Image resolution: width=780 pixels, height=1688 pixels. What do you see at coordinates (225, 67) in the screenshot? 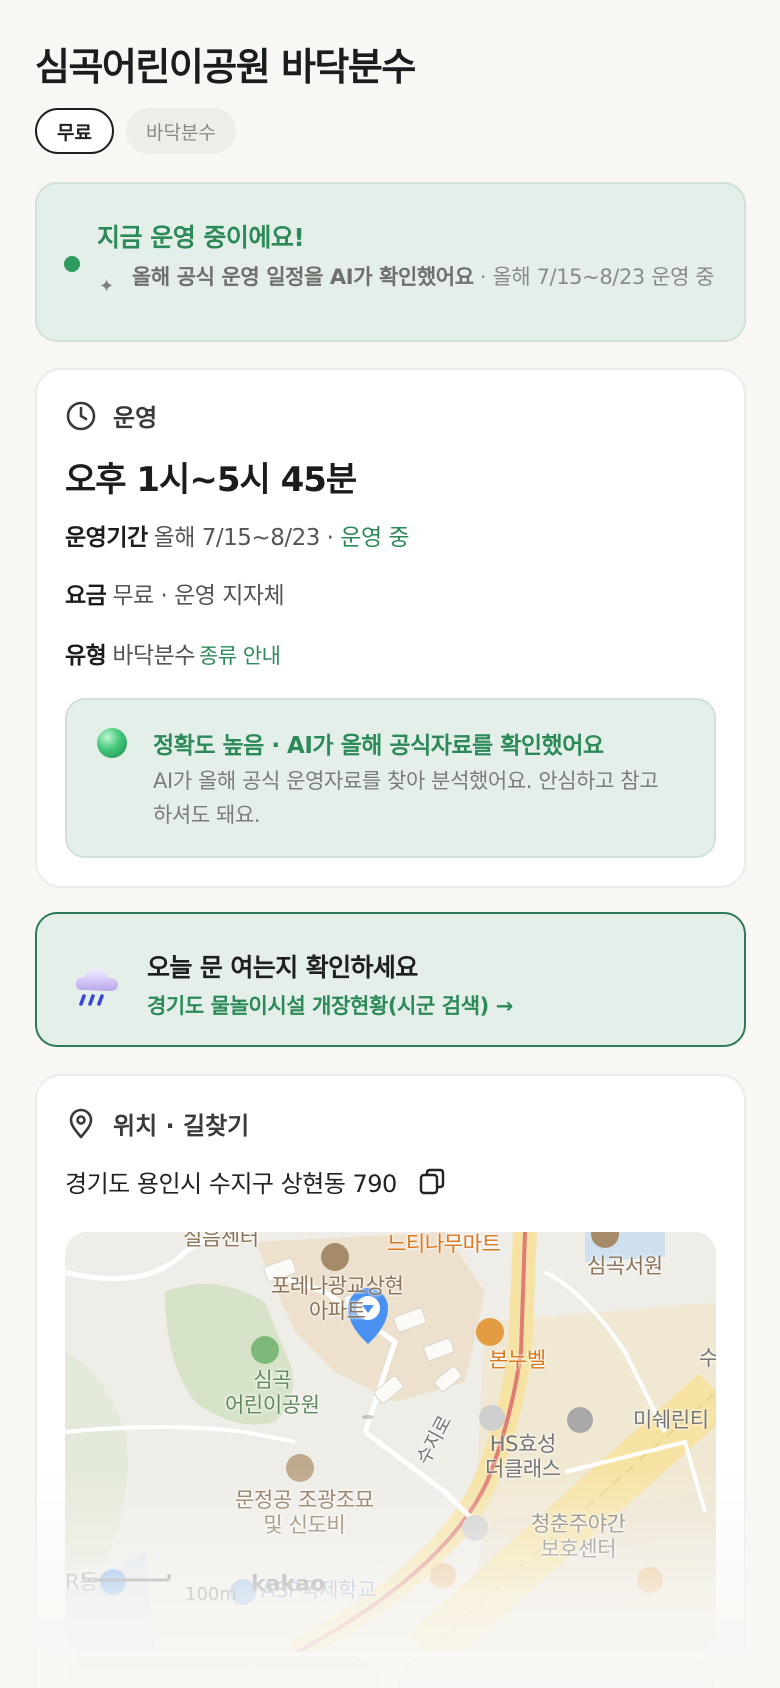
I see `page-title: 심곡어린이공원 바닥분수` at bounding box center [225, 67].